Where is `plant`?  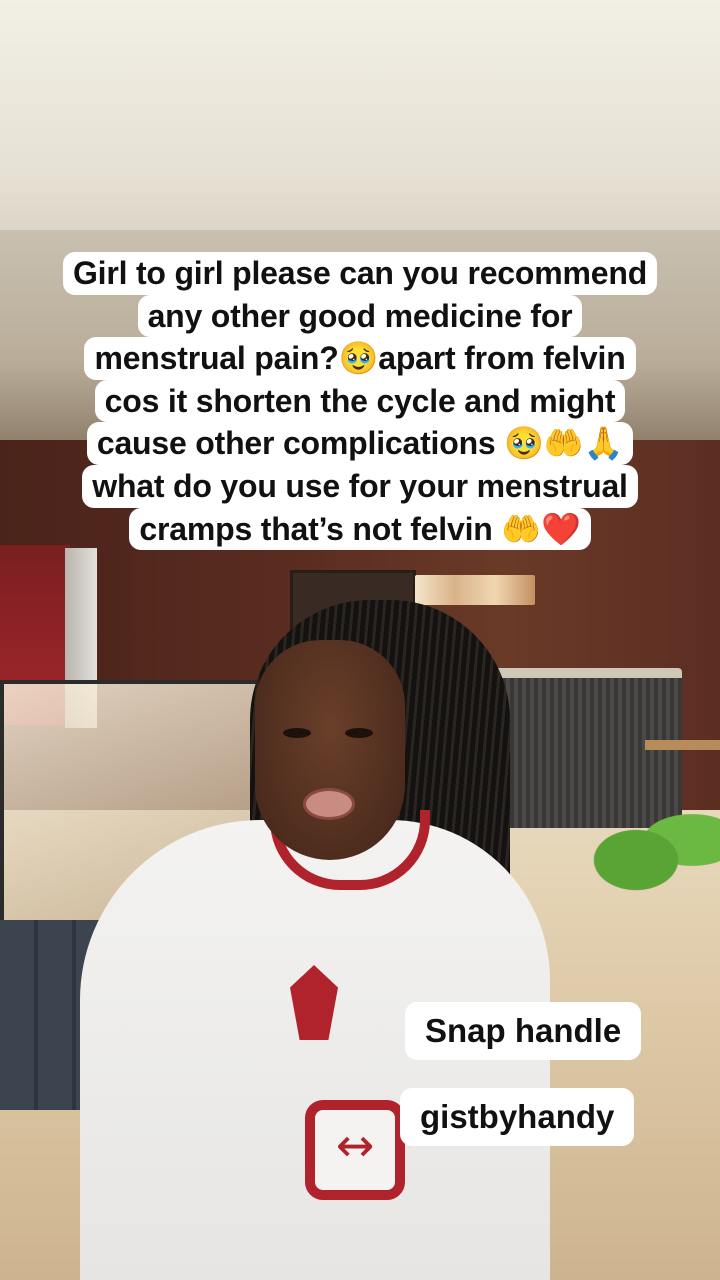
plant is located at coordinates (650, 850).